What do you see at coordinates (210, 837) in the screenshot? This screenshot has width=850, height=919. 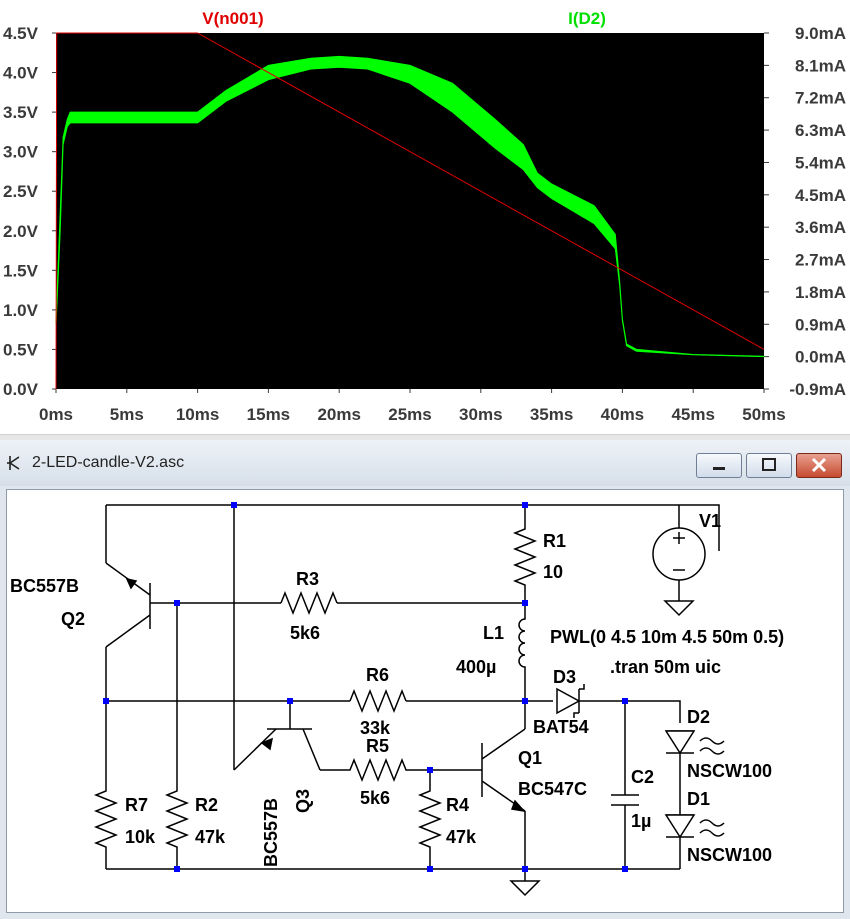 I see `r2-value-label: 47k` at bounding box center [210, 837].